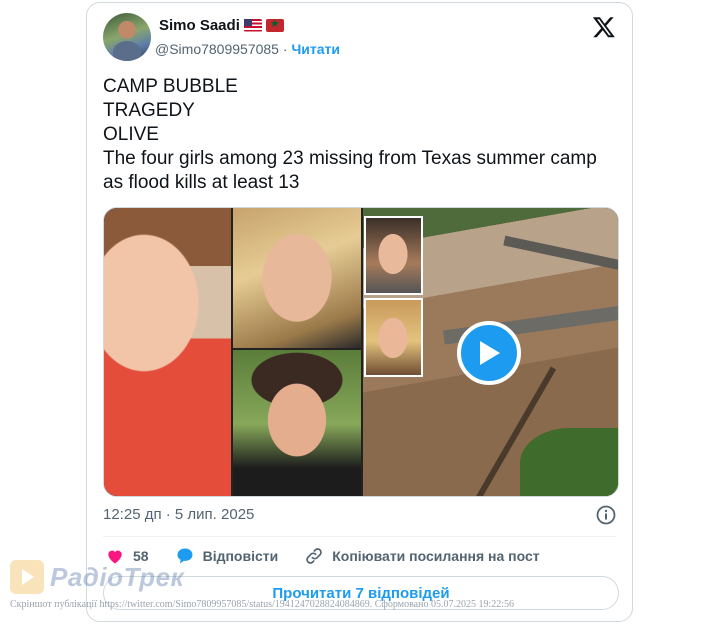 The height and width of the screenshot is (624, 720). Describe the element at coordinates (199, 25) in the screenshot. I see `author-name: Simo Saadi` at that location.